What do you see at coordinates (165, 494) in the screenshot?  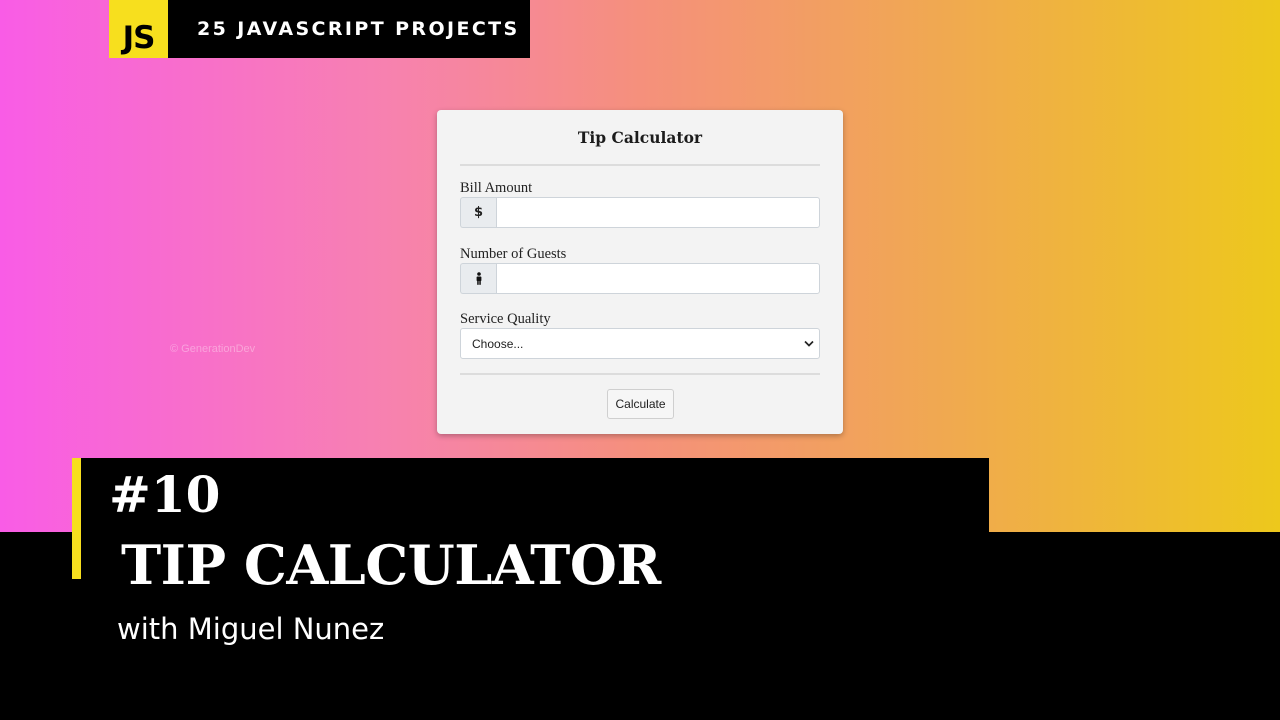 I see `episode-number: #10` at bounding box center [165, 494].